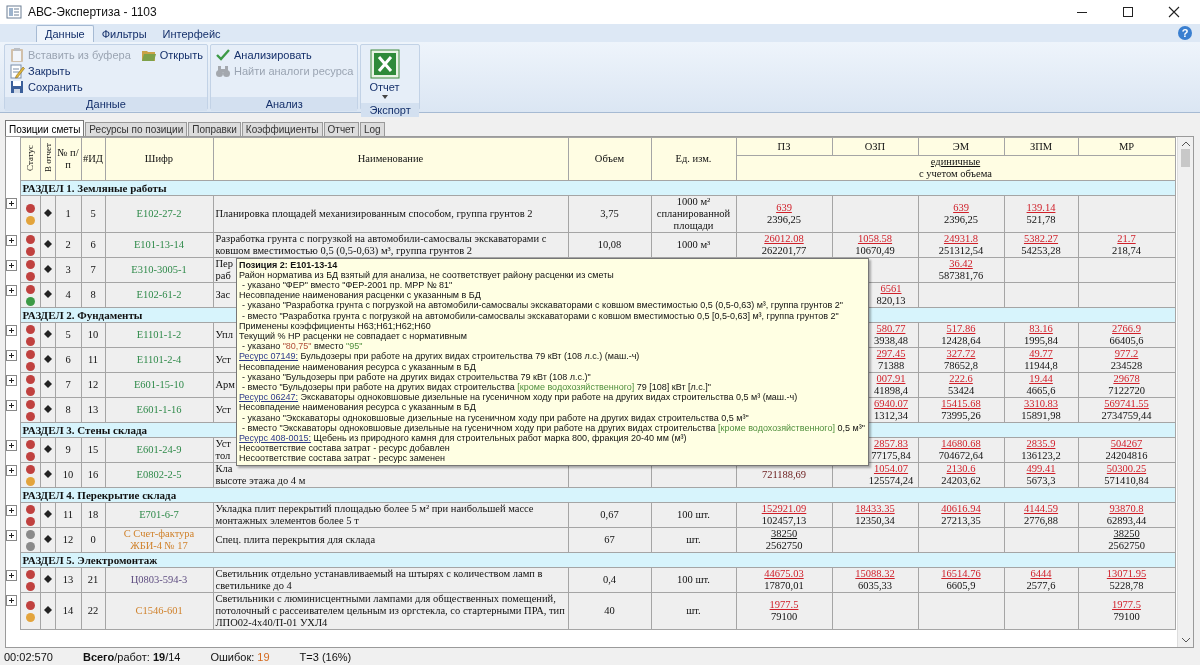 The width and height of the screenshot is (1200, 665). What do you see at coordinates (1041, 574) in the screenshot?
I see `unit-price: 6444` at bounding box center [1041, 574].